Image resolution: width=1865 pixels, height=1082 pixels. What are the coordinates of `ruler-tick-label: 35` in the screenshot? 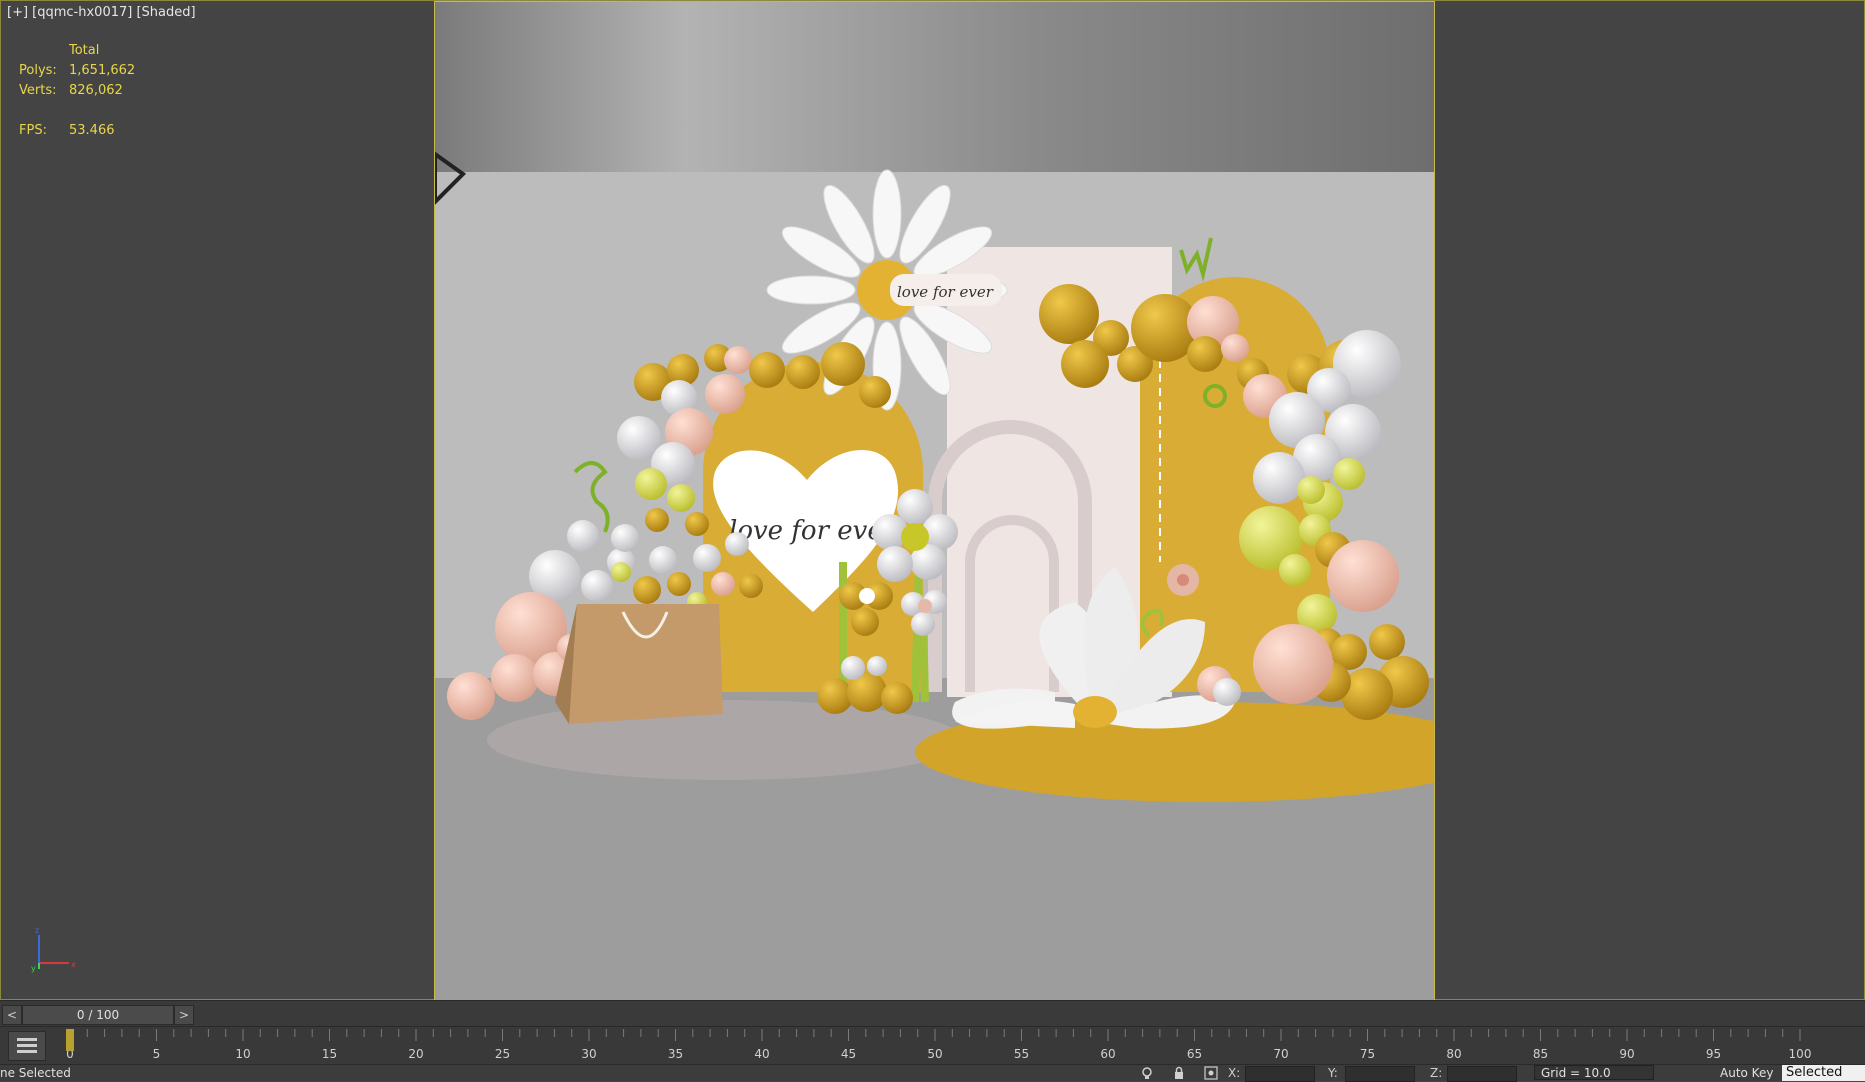 It's located at (675, 1054).